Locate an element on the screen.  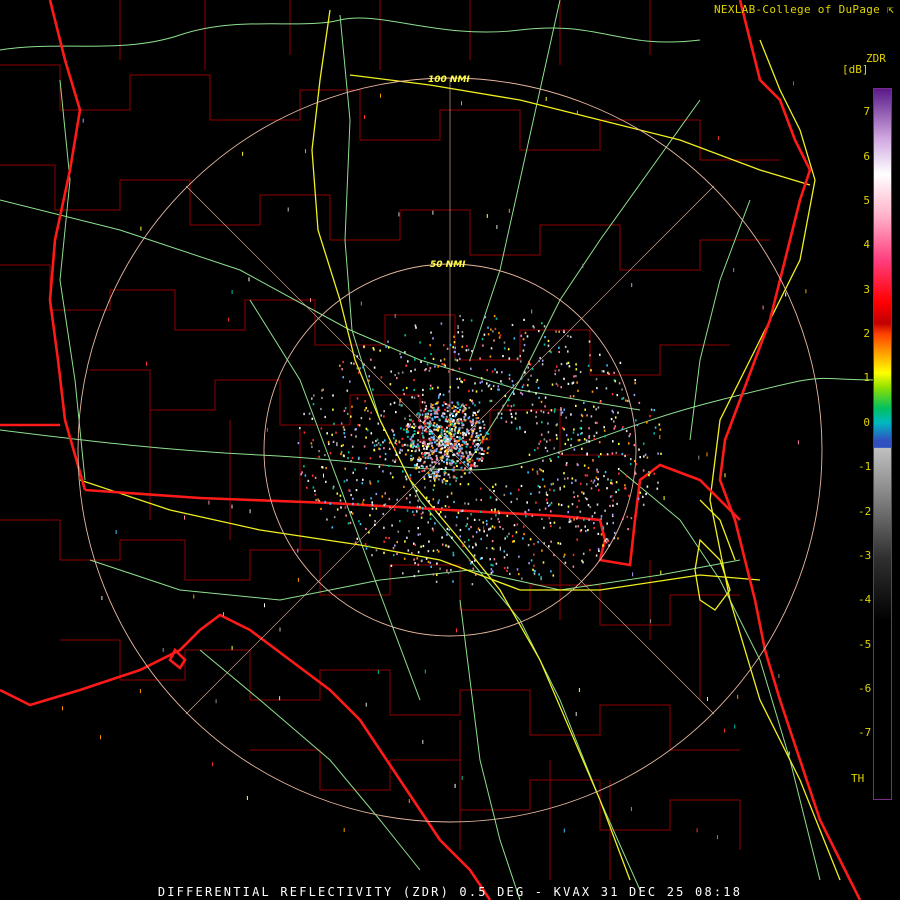
credit-text: NEXLAB-College of DuPage ⇱ is located at coordinates (804, 9).